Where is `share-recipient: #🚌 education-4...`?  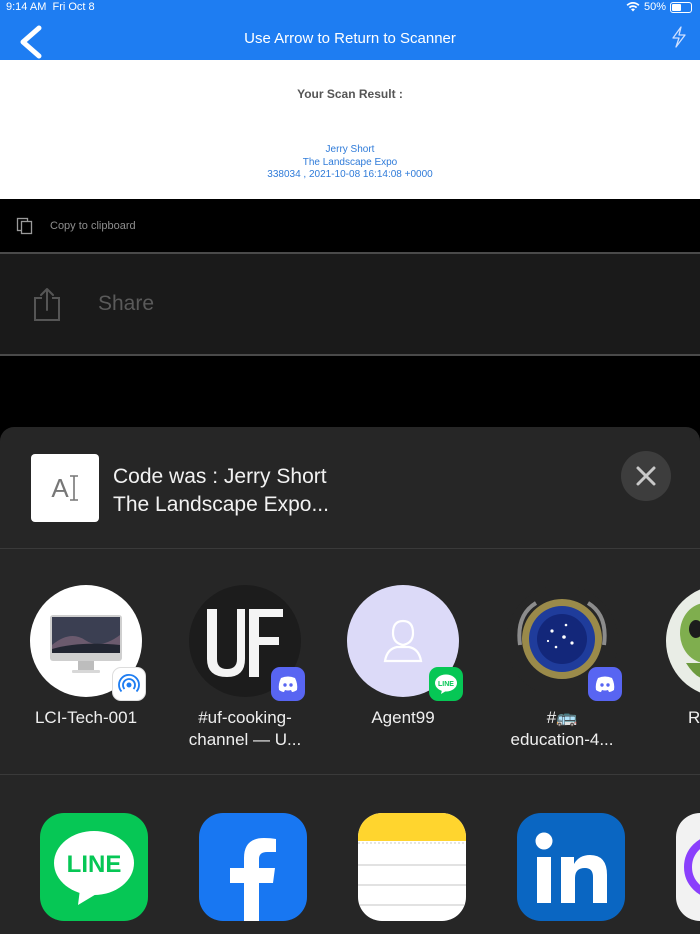
share-recipient: #🚌 education-4... is located at coordinates (562, 668).